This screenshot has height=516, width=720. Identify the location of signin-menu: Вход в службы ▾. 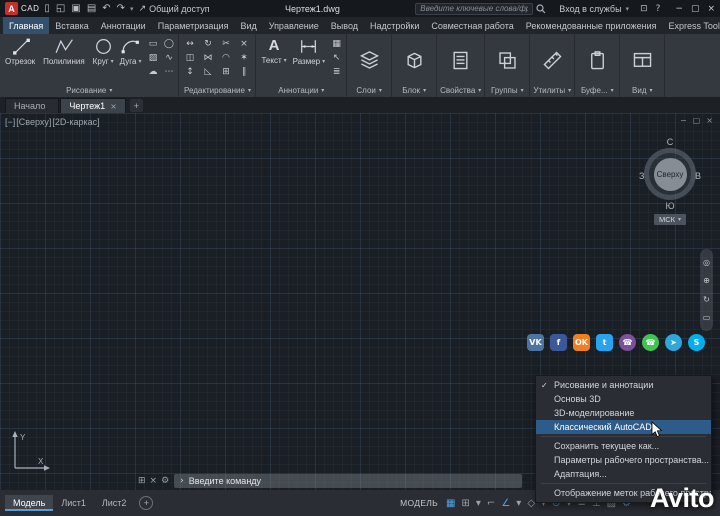
(594, 9).